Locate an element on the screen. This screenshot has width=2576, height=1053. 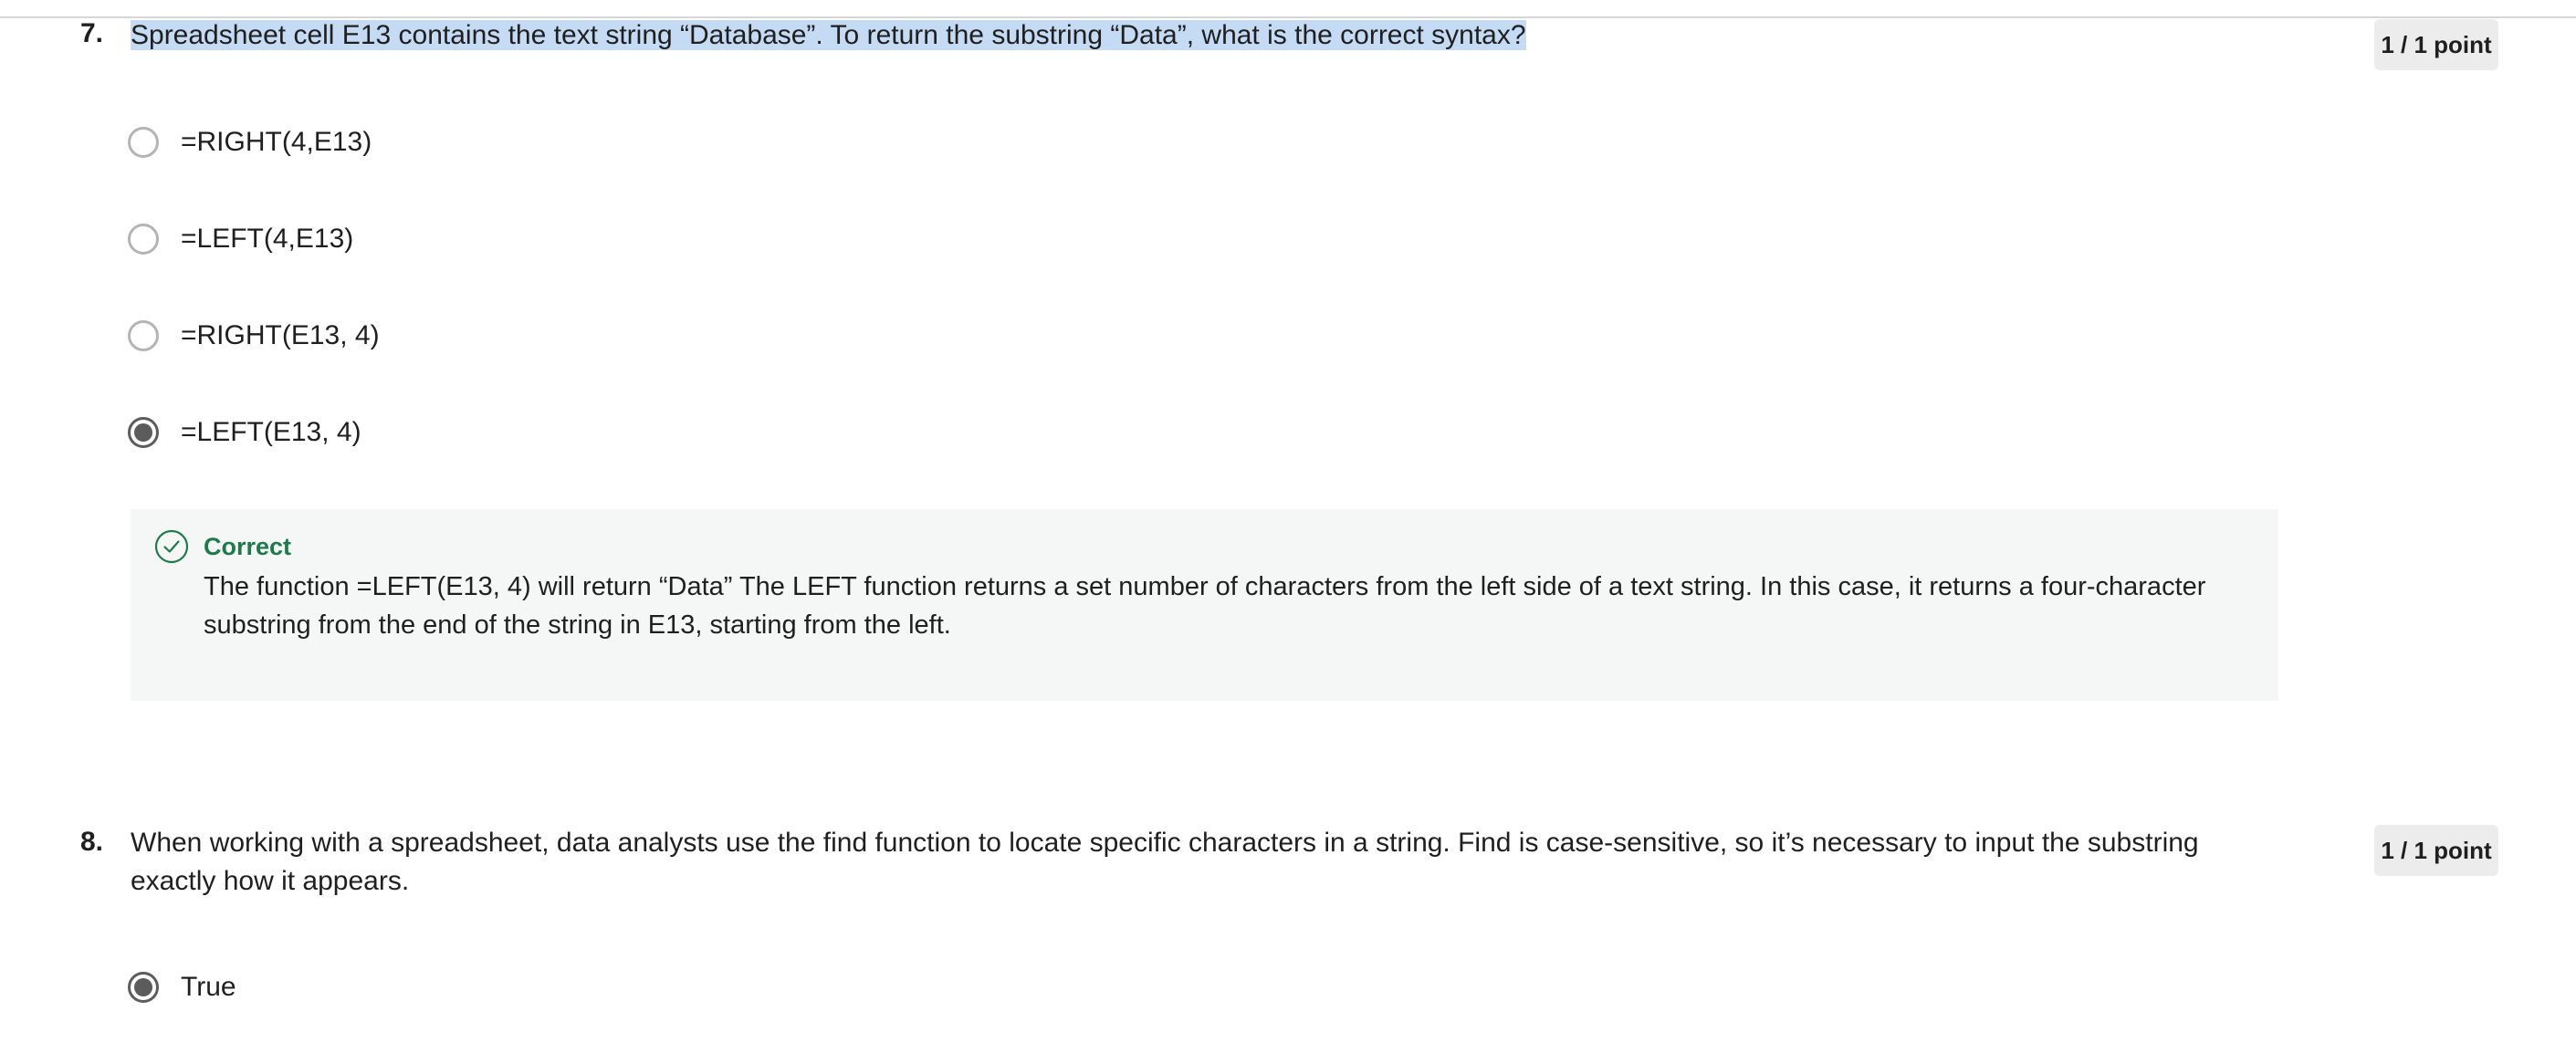
option-left-4-e13: =LEFT(4,E13) is located at coordinates (241, 239).